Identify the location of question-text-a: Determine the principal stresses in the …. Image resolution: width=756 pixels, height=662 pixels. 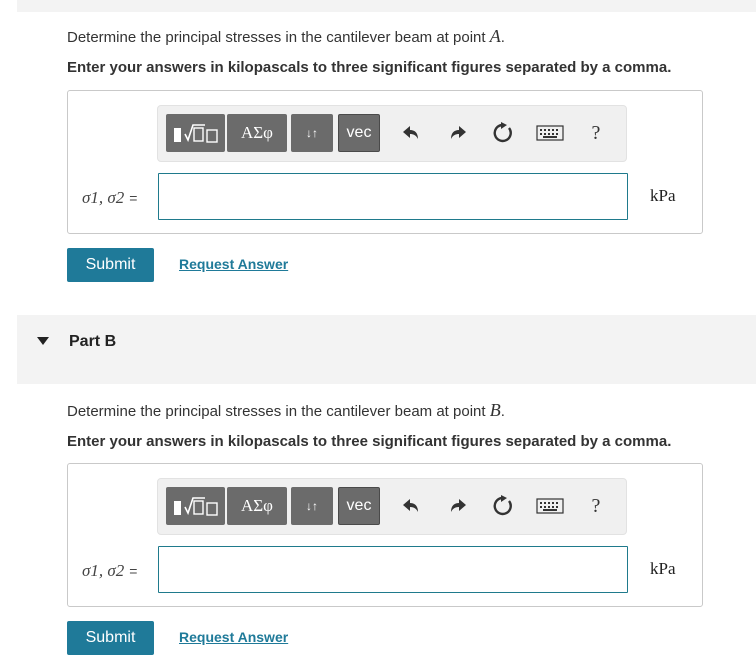
(286, 36).